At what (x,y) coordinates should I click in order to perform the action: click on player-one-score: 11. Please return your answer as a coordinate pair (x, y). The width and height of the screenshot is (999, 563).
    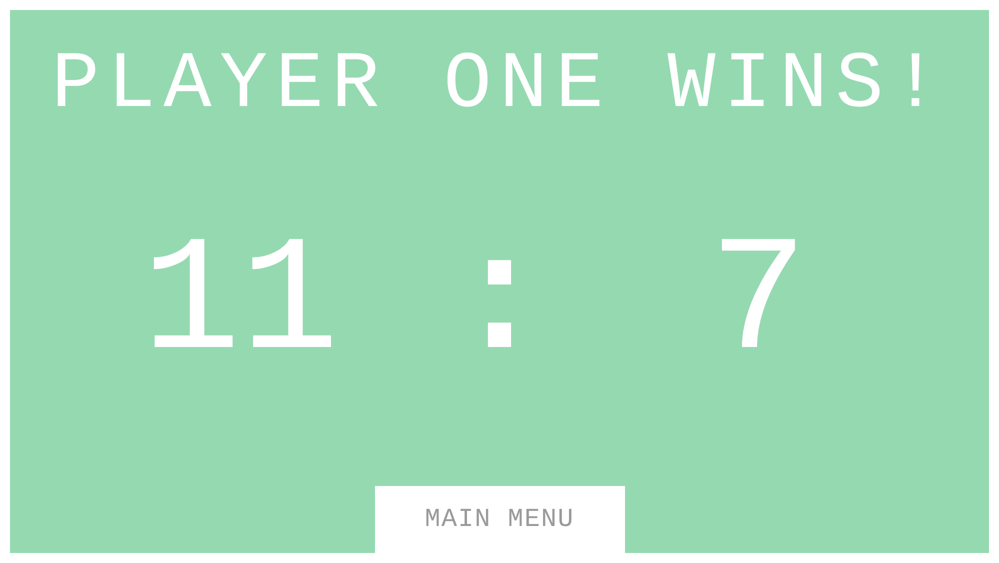
    Looking at the image, I should click on (240, 304).